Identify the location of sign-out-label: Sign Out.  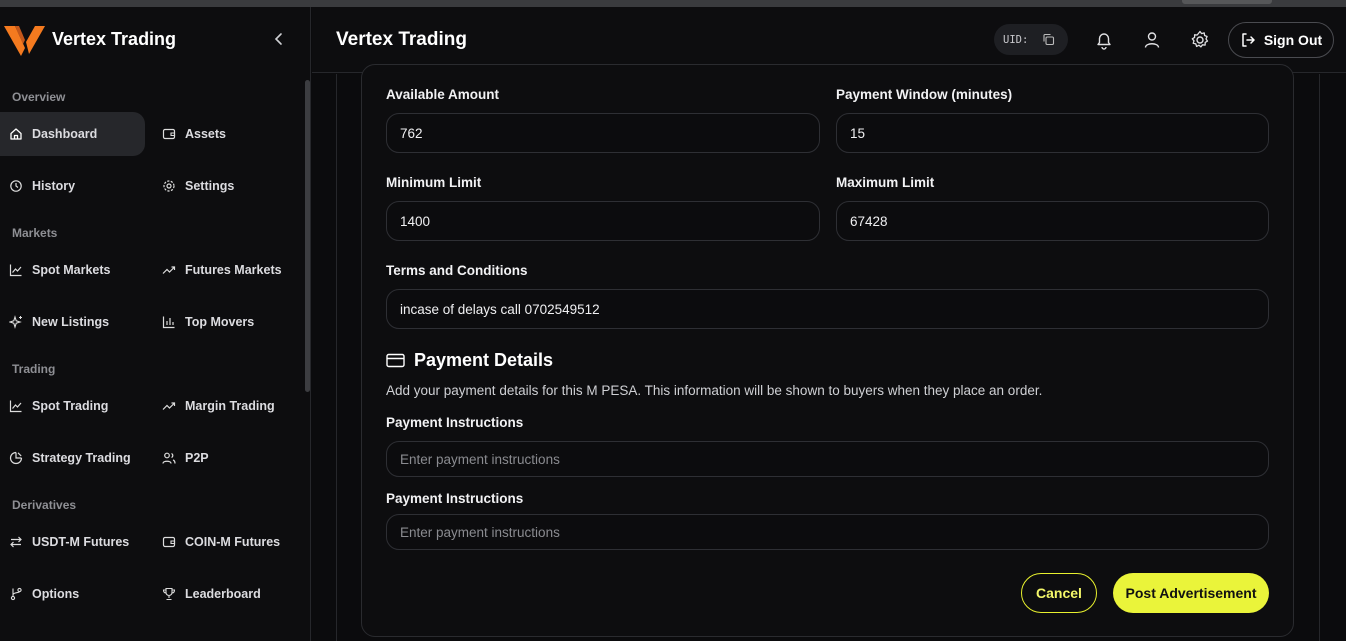
(1293, 40).